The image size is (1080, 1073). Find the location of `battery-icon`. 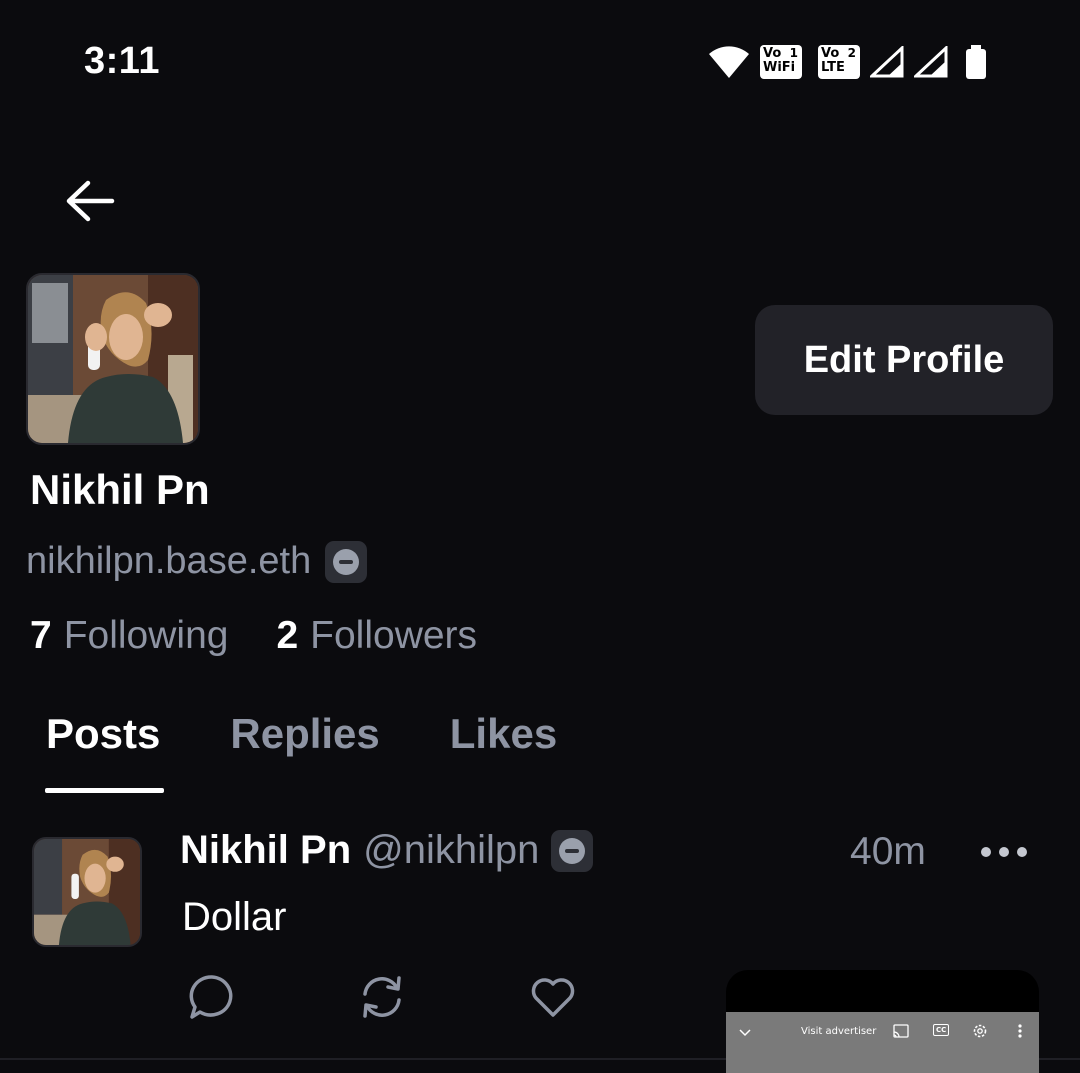

battery-icon is located at coordinates (976, 62).